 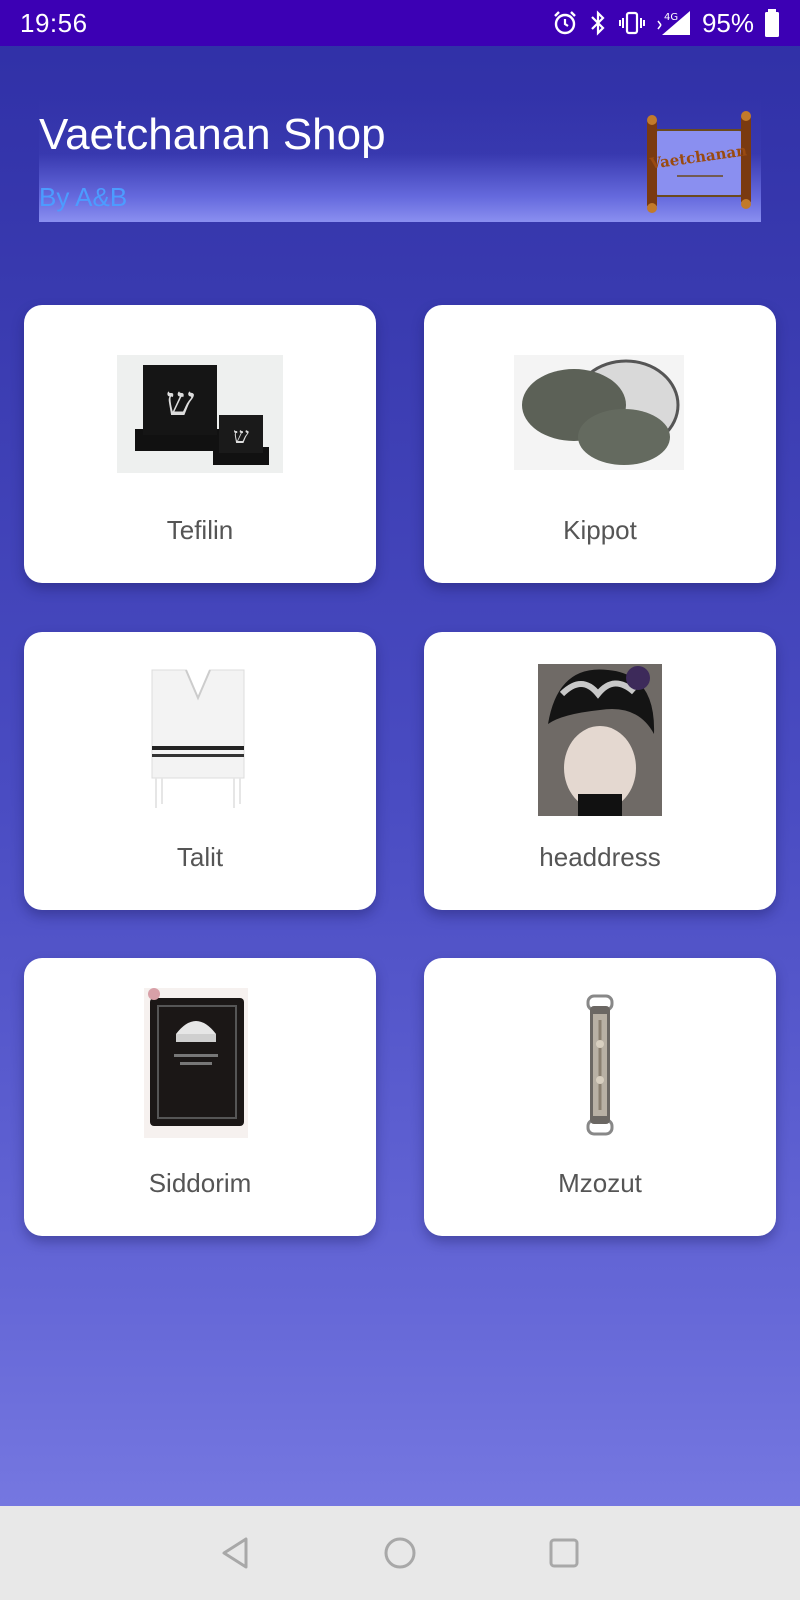 What do you see at coordinates (196, 1063) in the screenshot?
I see `siddorim-image` at bounding box center [196, 1063].